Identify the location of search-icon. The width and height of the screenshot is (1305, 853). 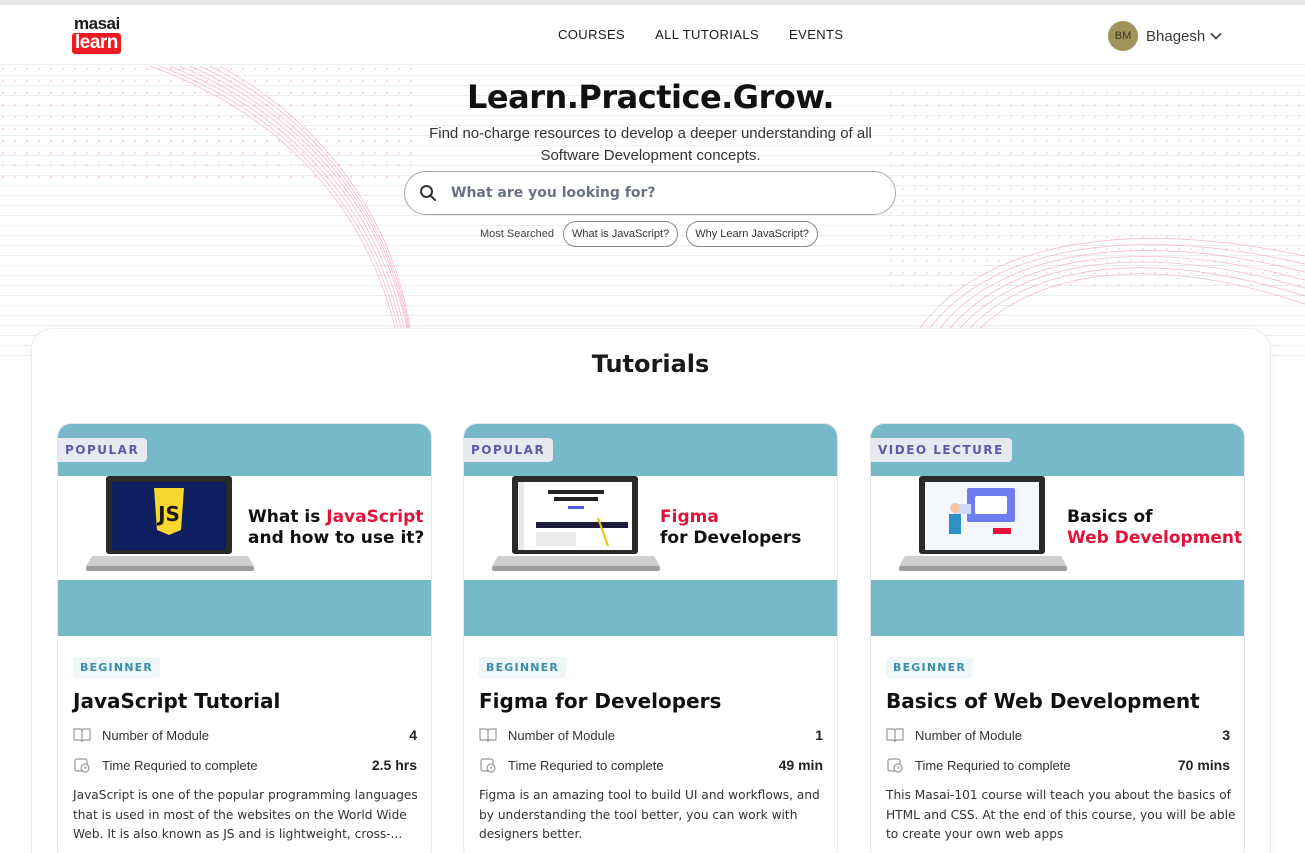
(428, 193).